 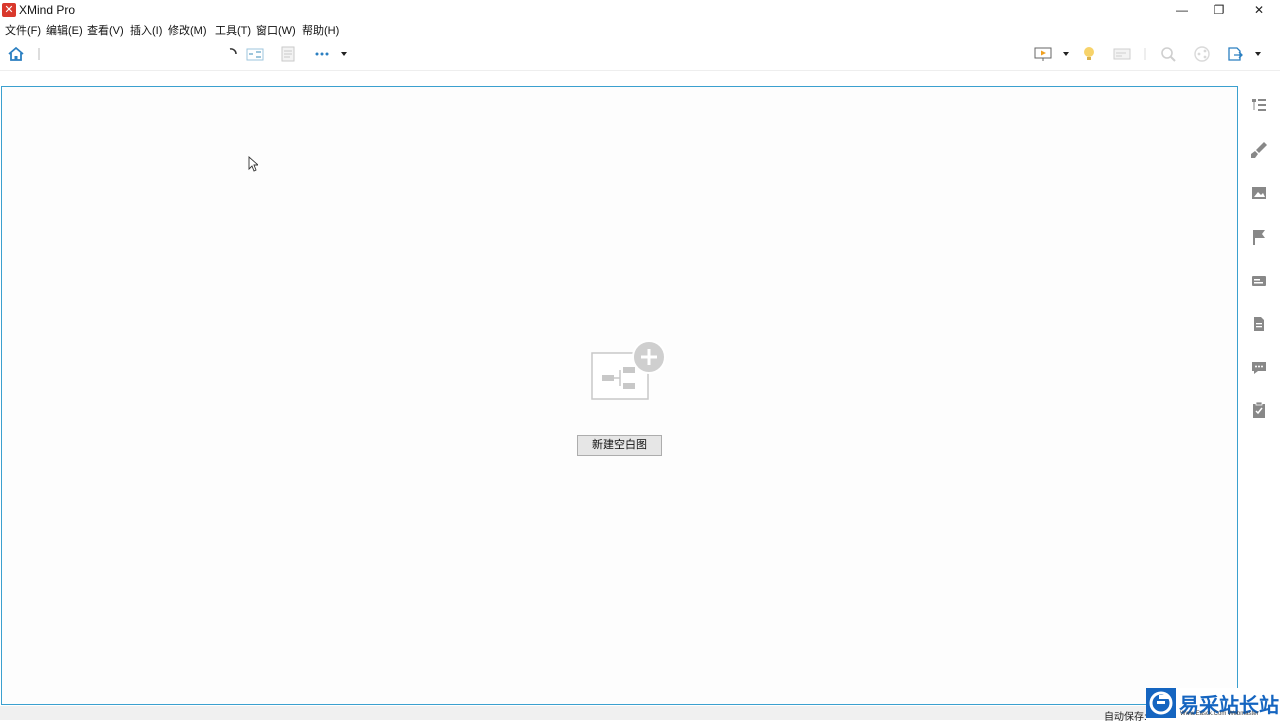 What do you see at coordinates (619, 445) in the screenshot?
I see `new-blank-map-button: 新建空白图` at bounding box center [619, 445].